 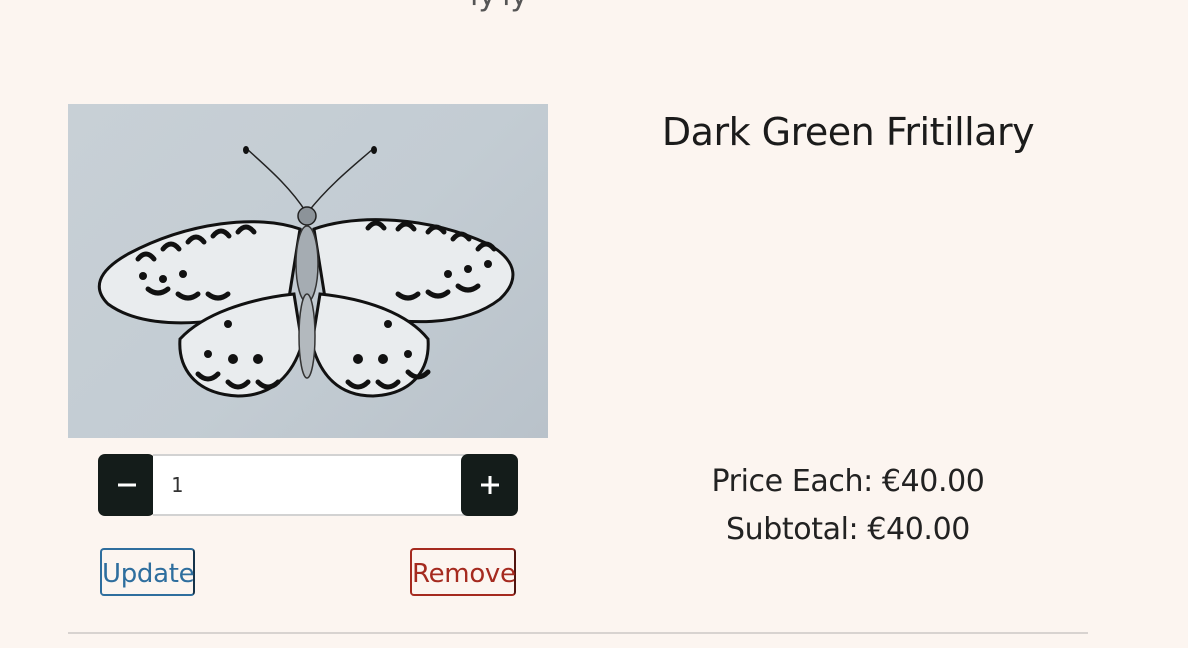 I want to click on divider, so click(x=578, y=633).